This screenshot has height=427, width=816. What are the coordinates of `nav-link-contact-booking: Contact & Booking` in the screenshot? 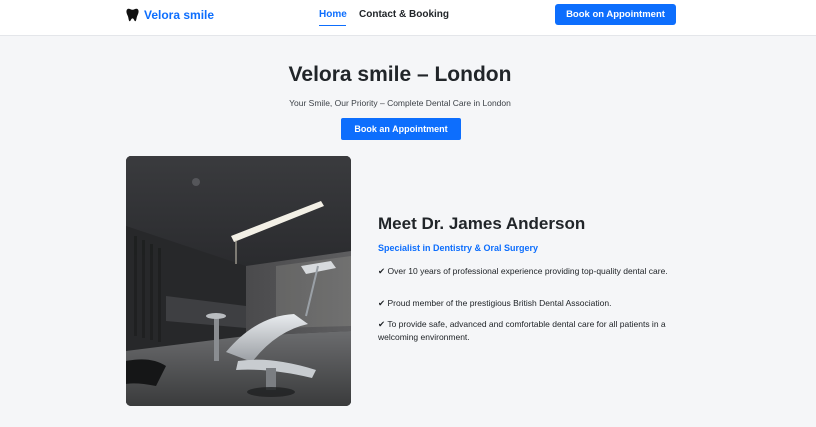 It's located at (404, 14).